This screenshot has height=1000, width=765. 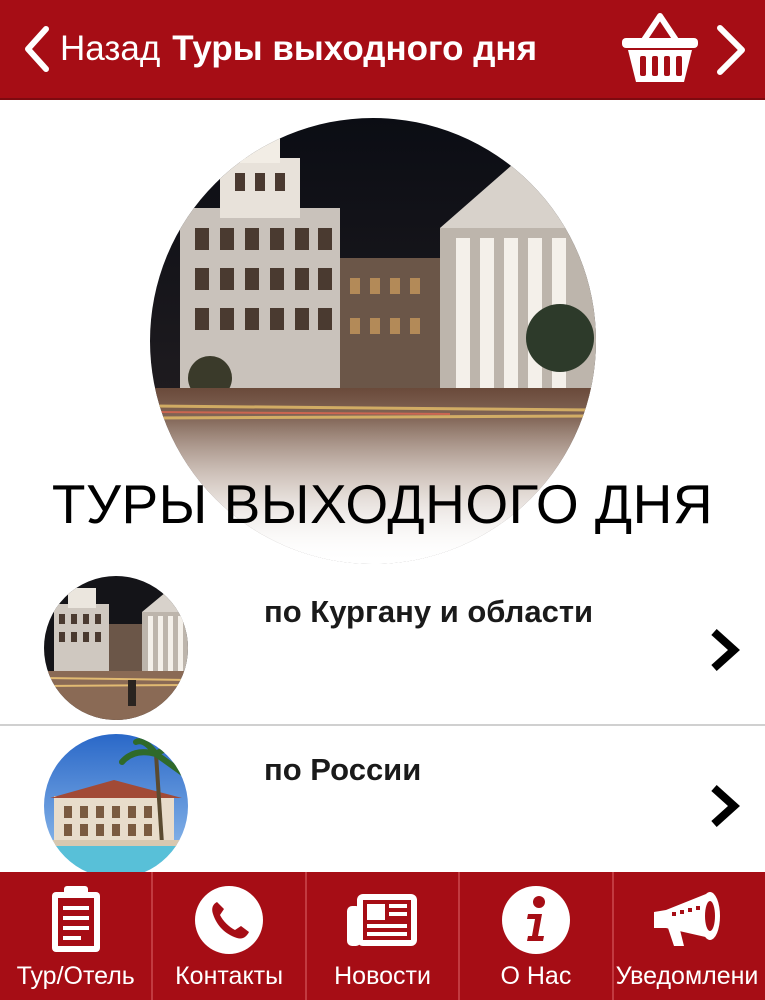 What do you see at coordinates (382, 976) in the screenshot?
I see `tab-label: Новости` at bounding box center [382, 976].